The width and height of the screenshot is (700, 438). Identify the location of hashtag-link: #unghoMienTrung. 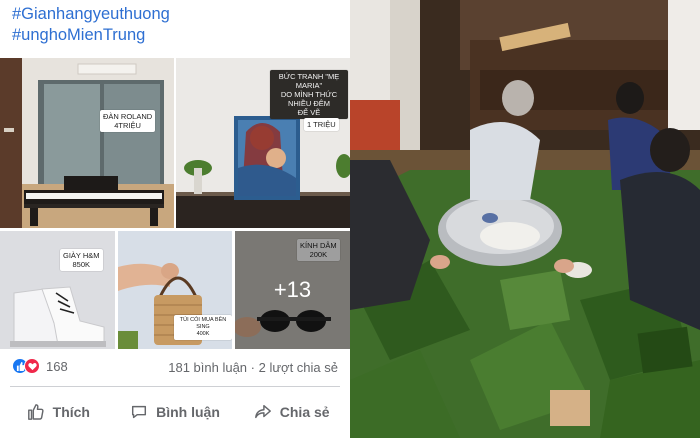
(91, 35).